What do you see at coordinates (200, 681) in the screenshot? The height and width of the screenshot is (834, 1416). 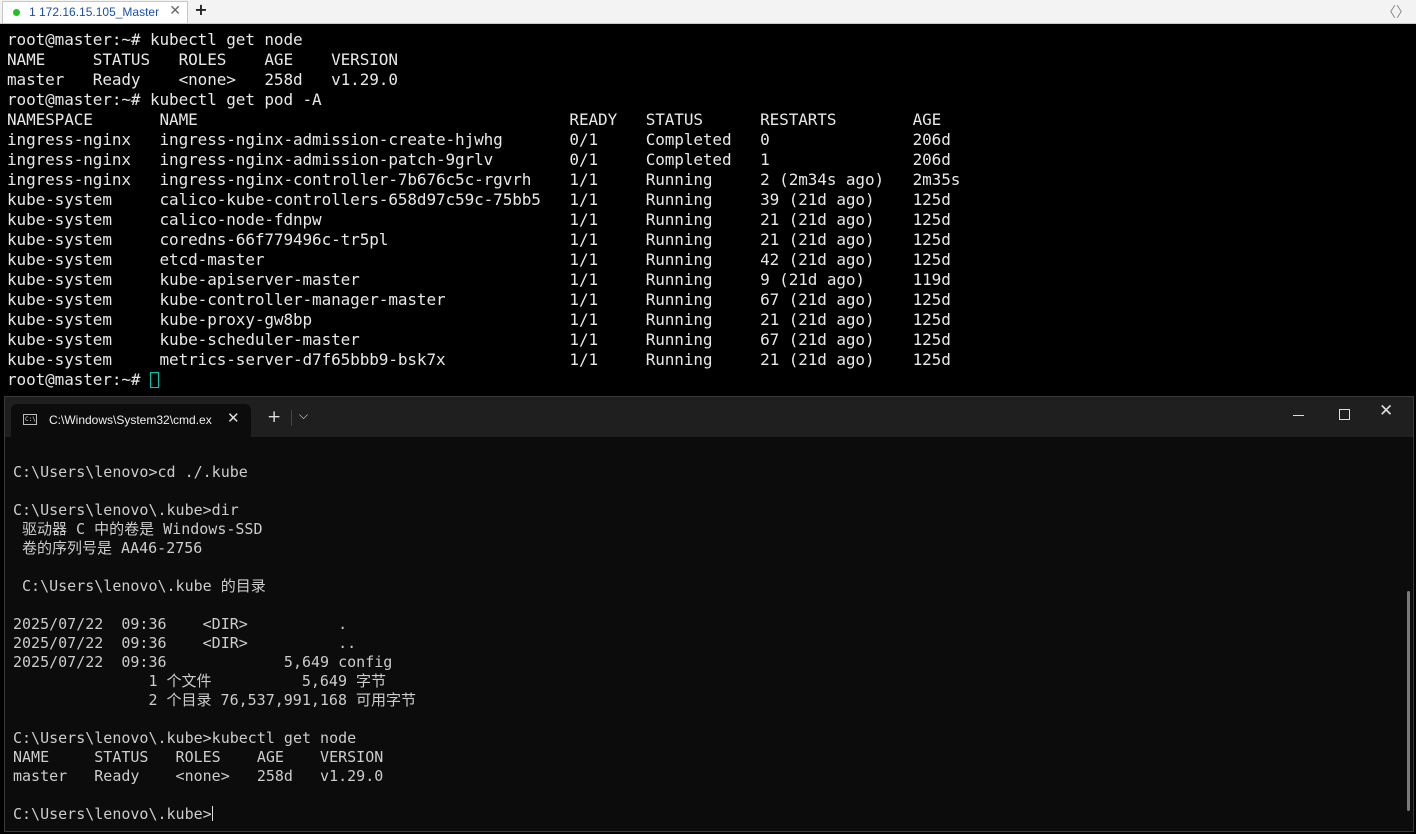 I see `terminal-line: 1 个文件 5,649 字节` at bounding box center [200, 681].